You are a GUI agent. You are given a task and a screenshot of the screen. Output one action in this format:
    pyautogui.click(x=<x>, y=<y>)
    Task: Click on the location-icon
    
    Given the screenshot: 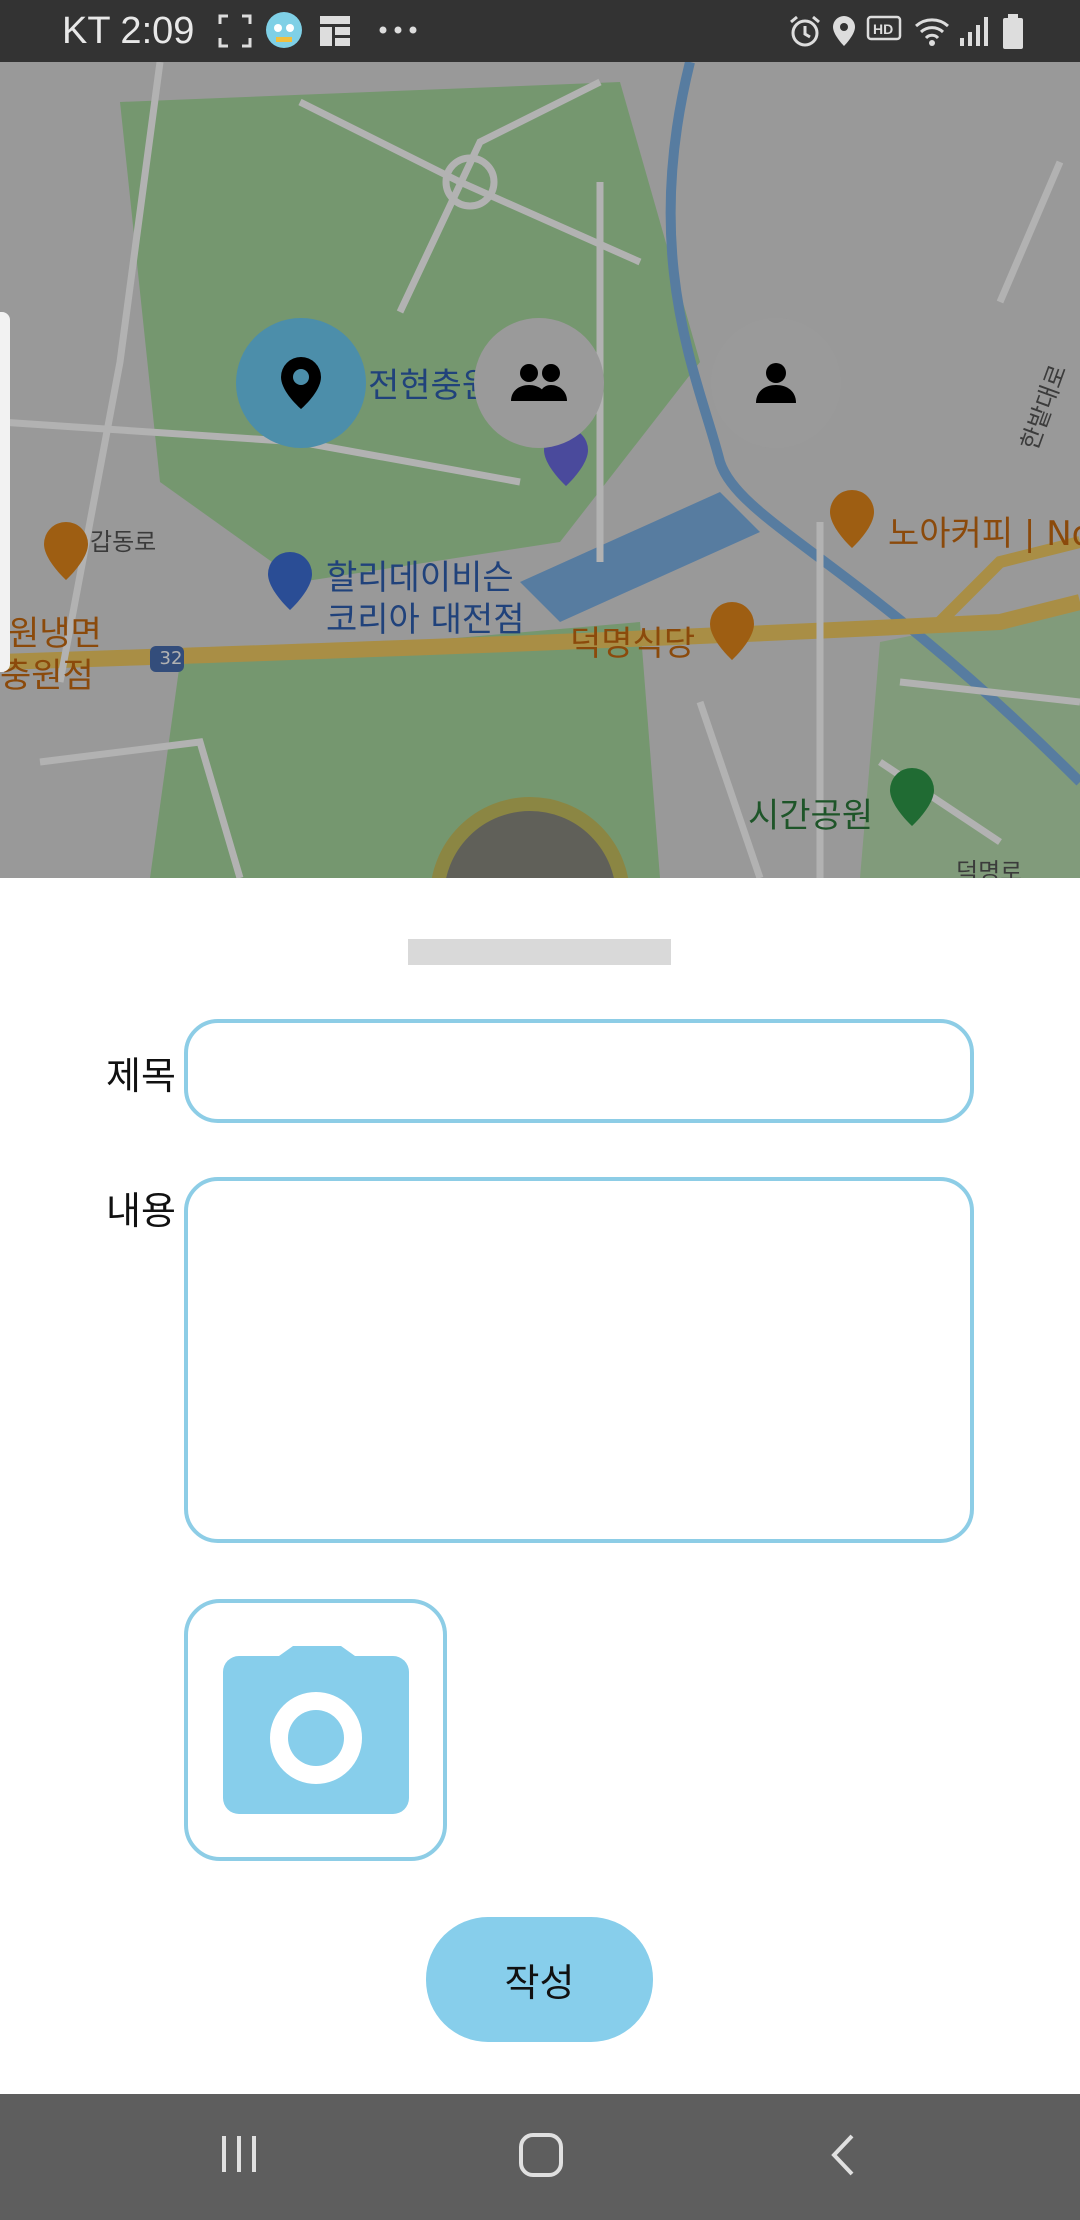 What is the action you would take?
    pyautogui.click(x=844, y=31)
    